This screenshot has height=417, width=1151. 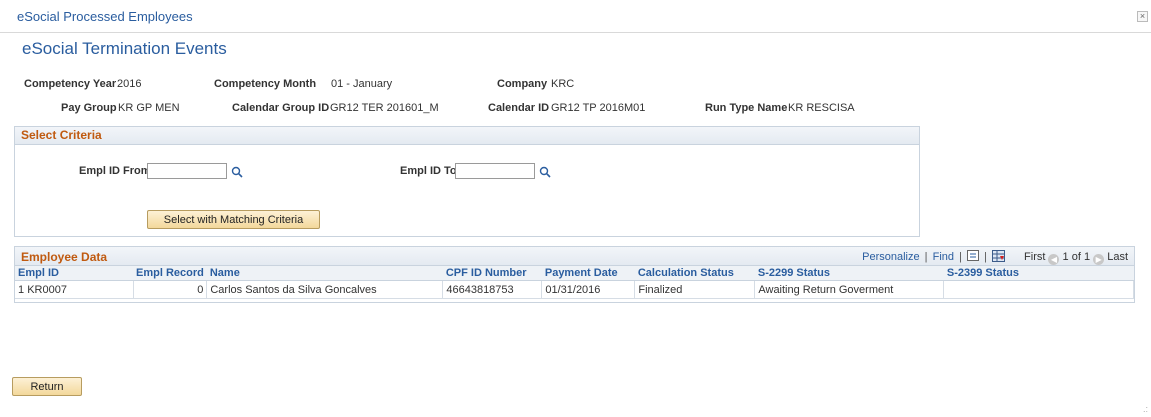 I want to click on column-header-s2299-status: S-2299 Status, so click(x=849, y=273).